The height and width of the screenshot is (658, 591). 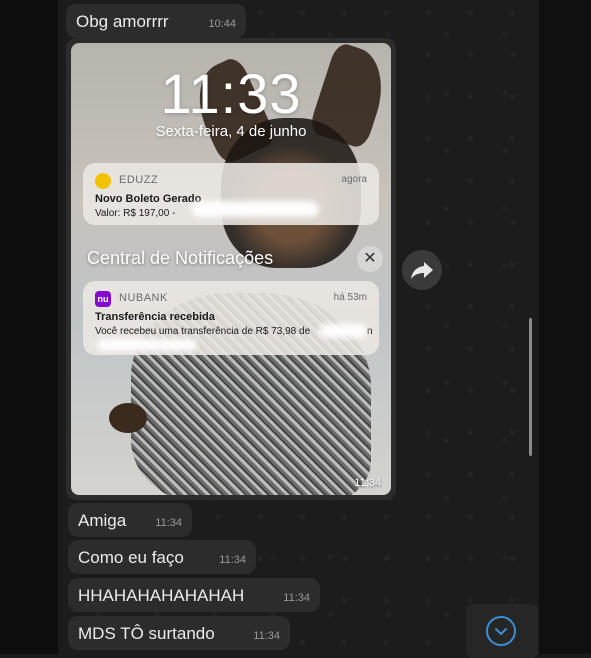 What do you see at coordinates (29, 327) in the screenshot?
I see `left-panel` at bounding box center [29, 327].